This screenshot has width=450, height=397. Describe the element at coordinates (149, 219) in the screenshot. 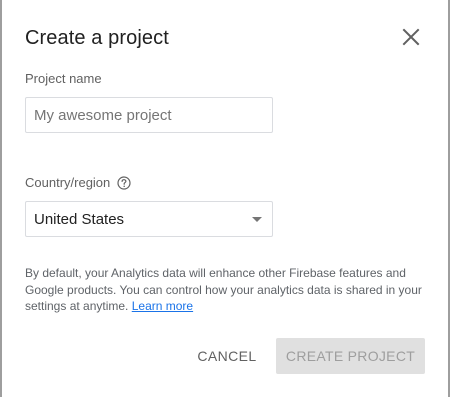

I see `country-select: United States` at that location.